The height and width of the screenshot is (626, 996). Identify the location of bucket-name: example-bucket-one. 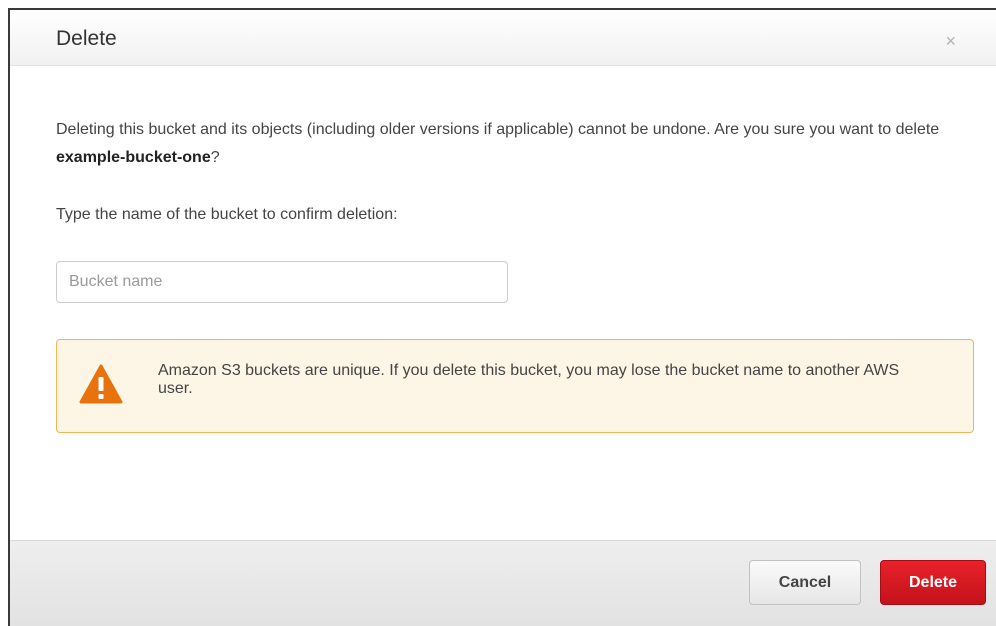
(133, 157).